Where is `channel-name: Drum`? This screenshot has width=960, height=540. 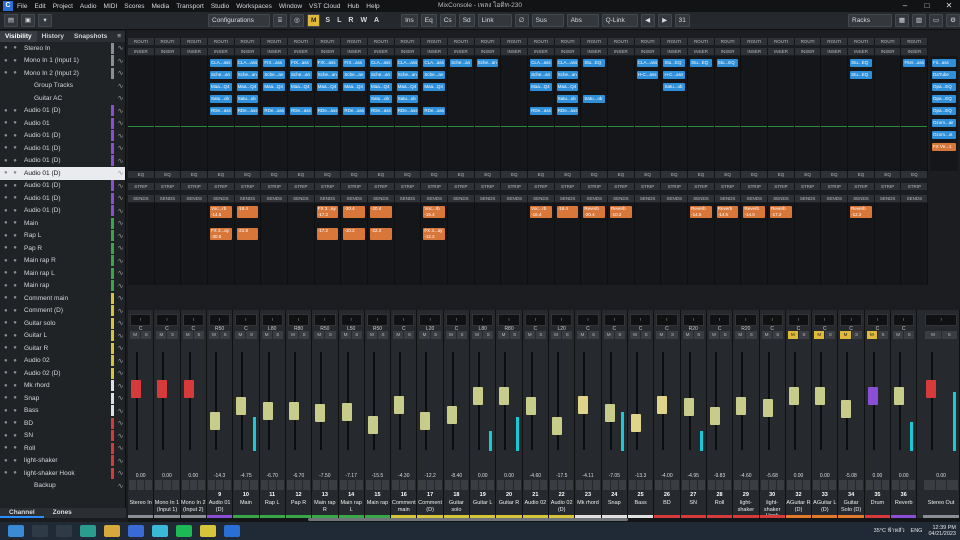
channel-name: Drum is located at coordinates (877, 508).